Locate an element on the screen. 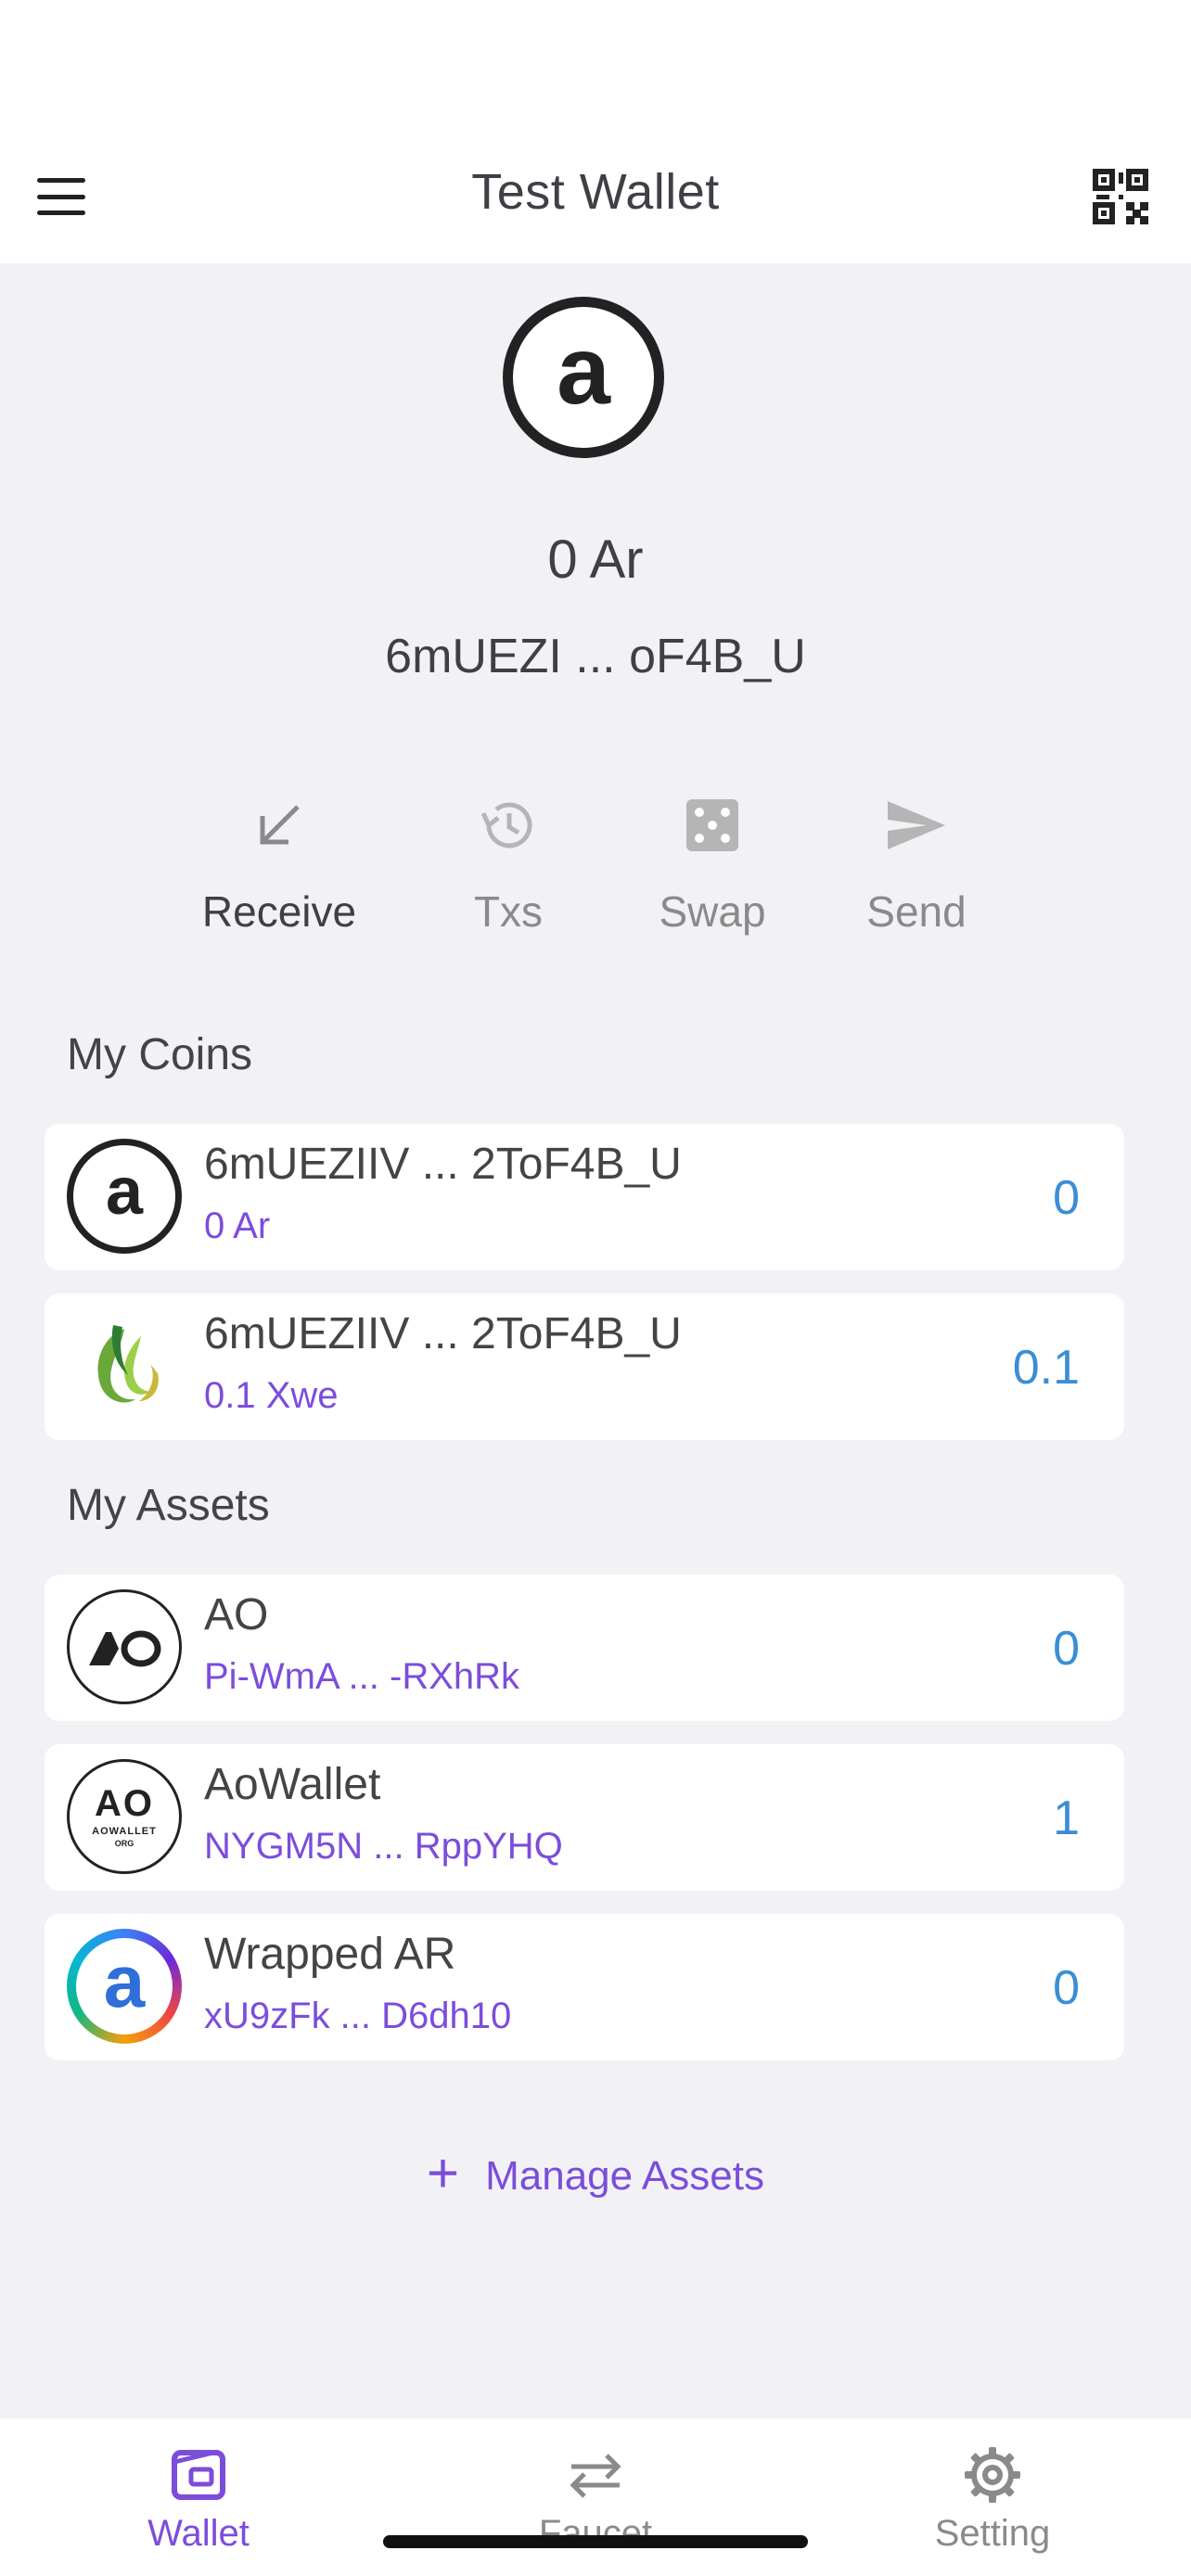 Image resolution: width=1191 pixels, height=2576 pixels. manage-assets-button: + Manage Assets is located at coordinates (595, 2173).